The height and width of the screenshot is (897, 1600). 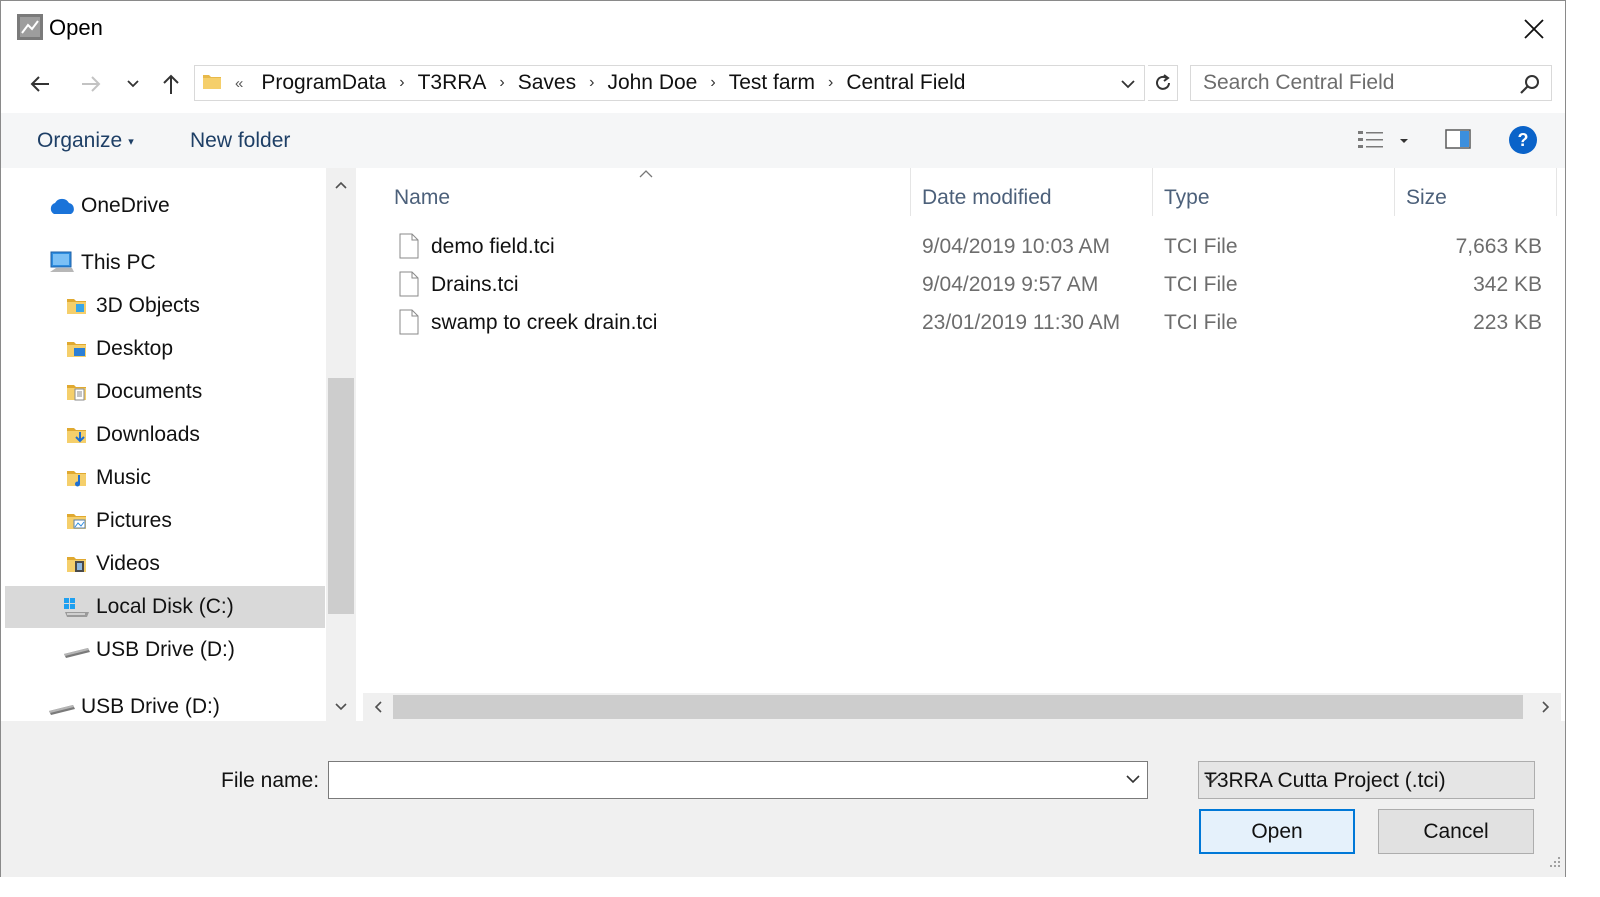 I want to click on nav-item: Local Disk (C:), so click(x=165, y=607).